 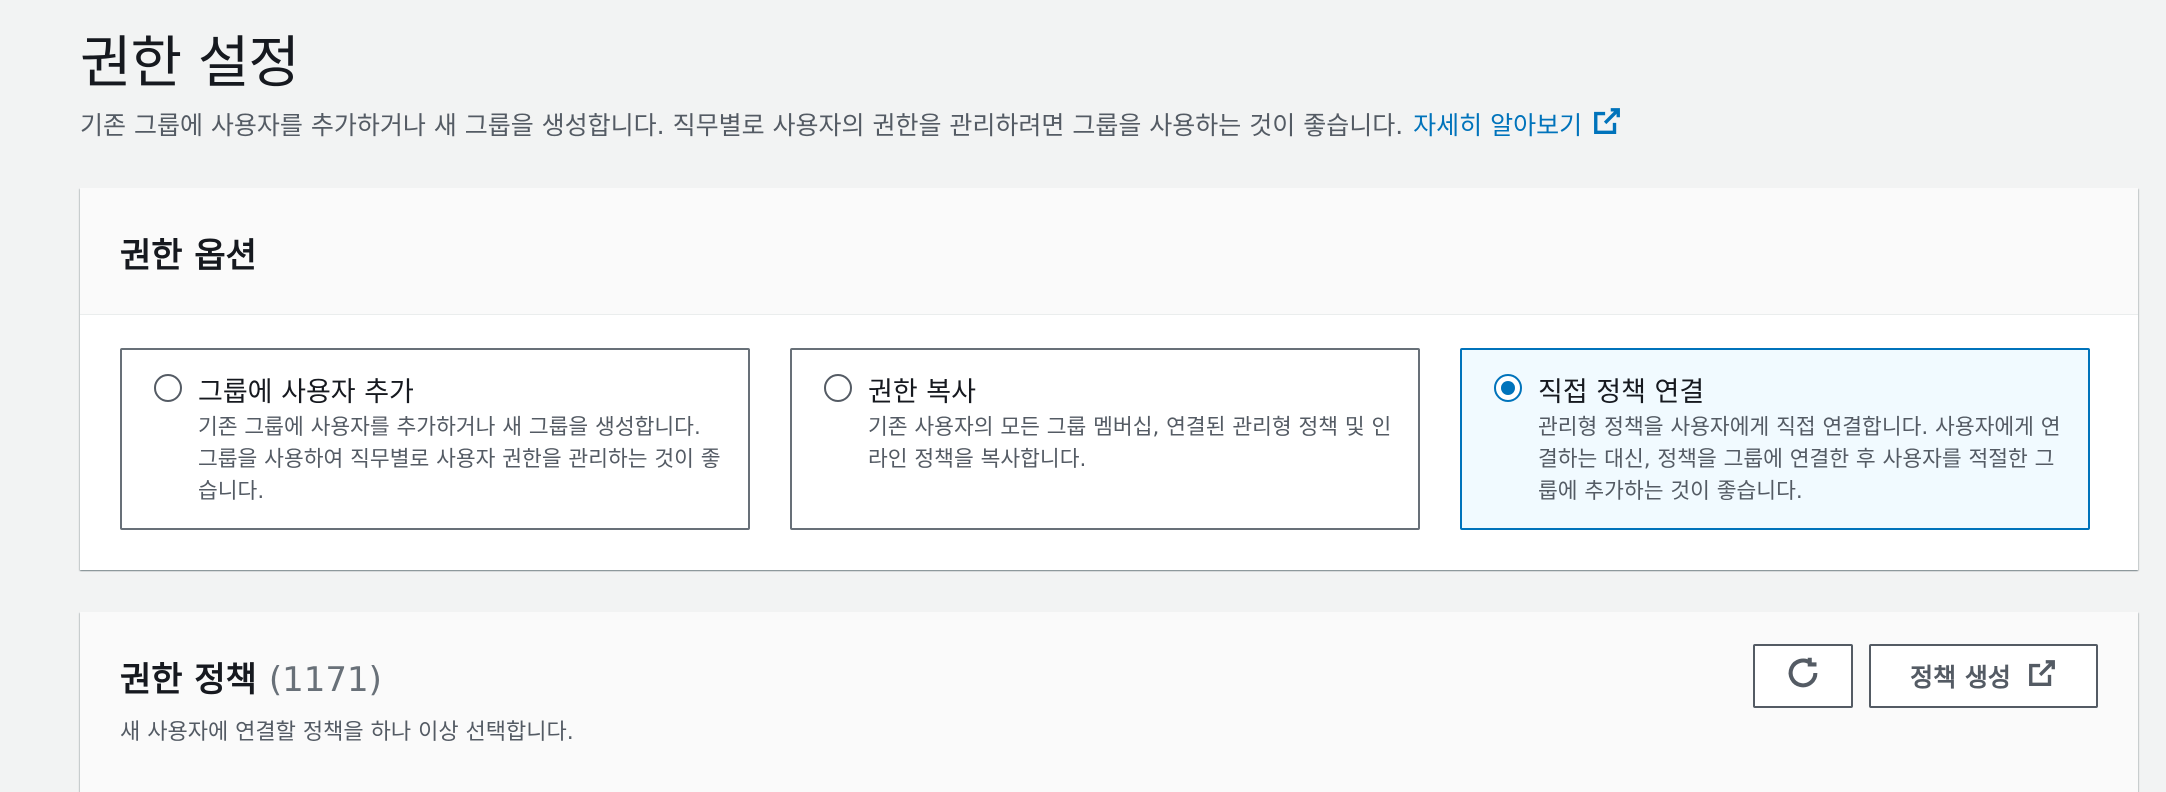 I want to click on radio-attach-policies-directly, so click(x=1508, y=388).